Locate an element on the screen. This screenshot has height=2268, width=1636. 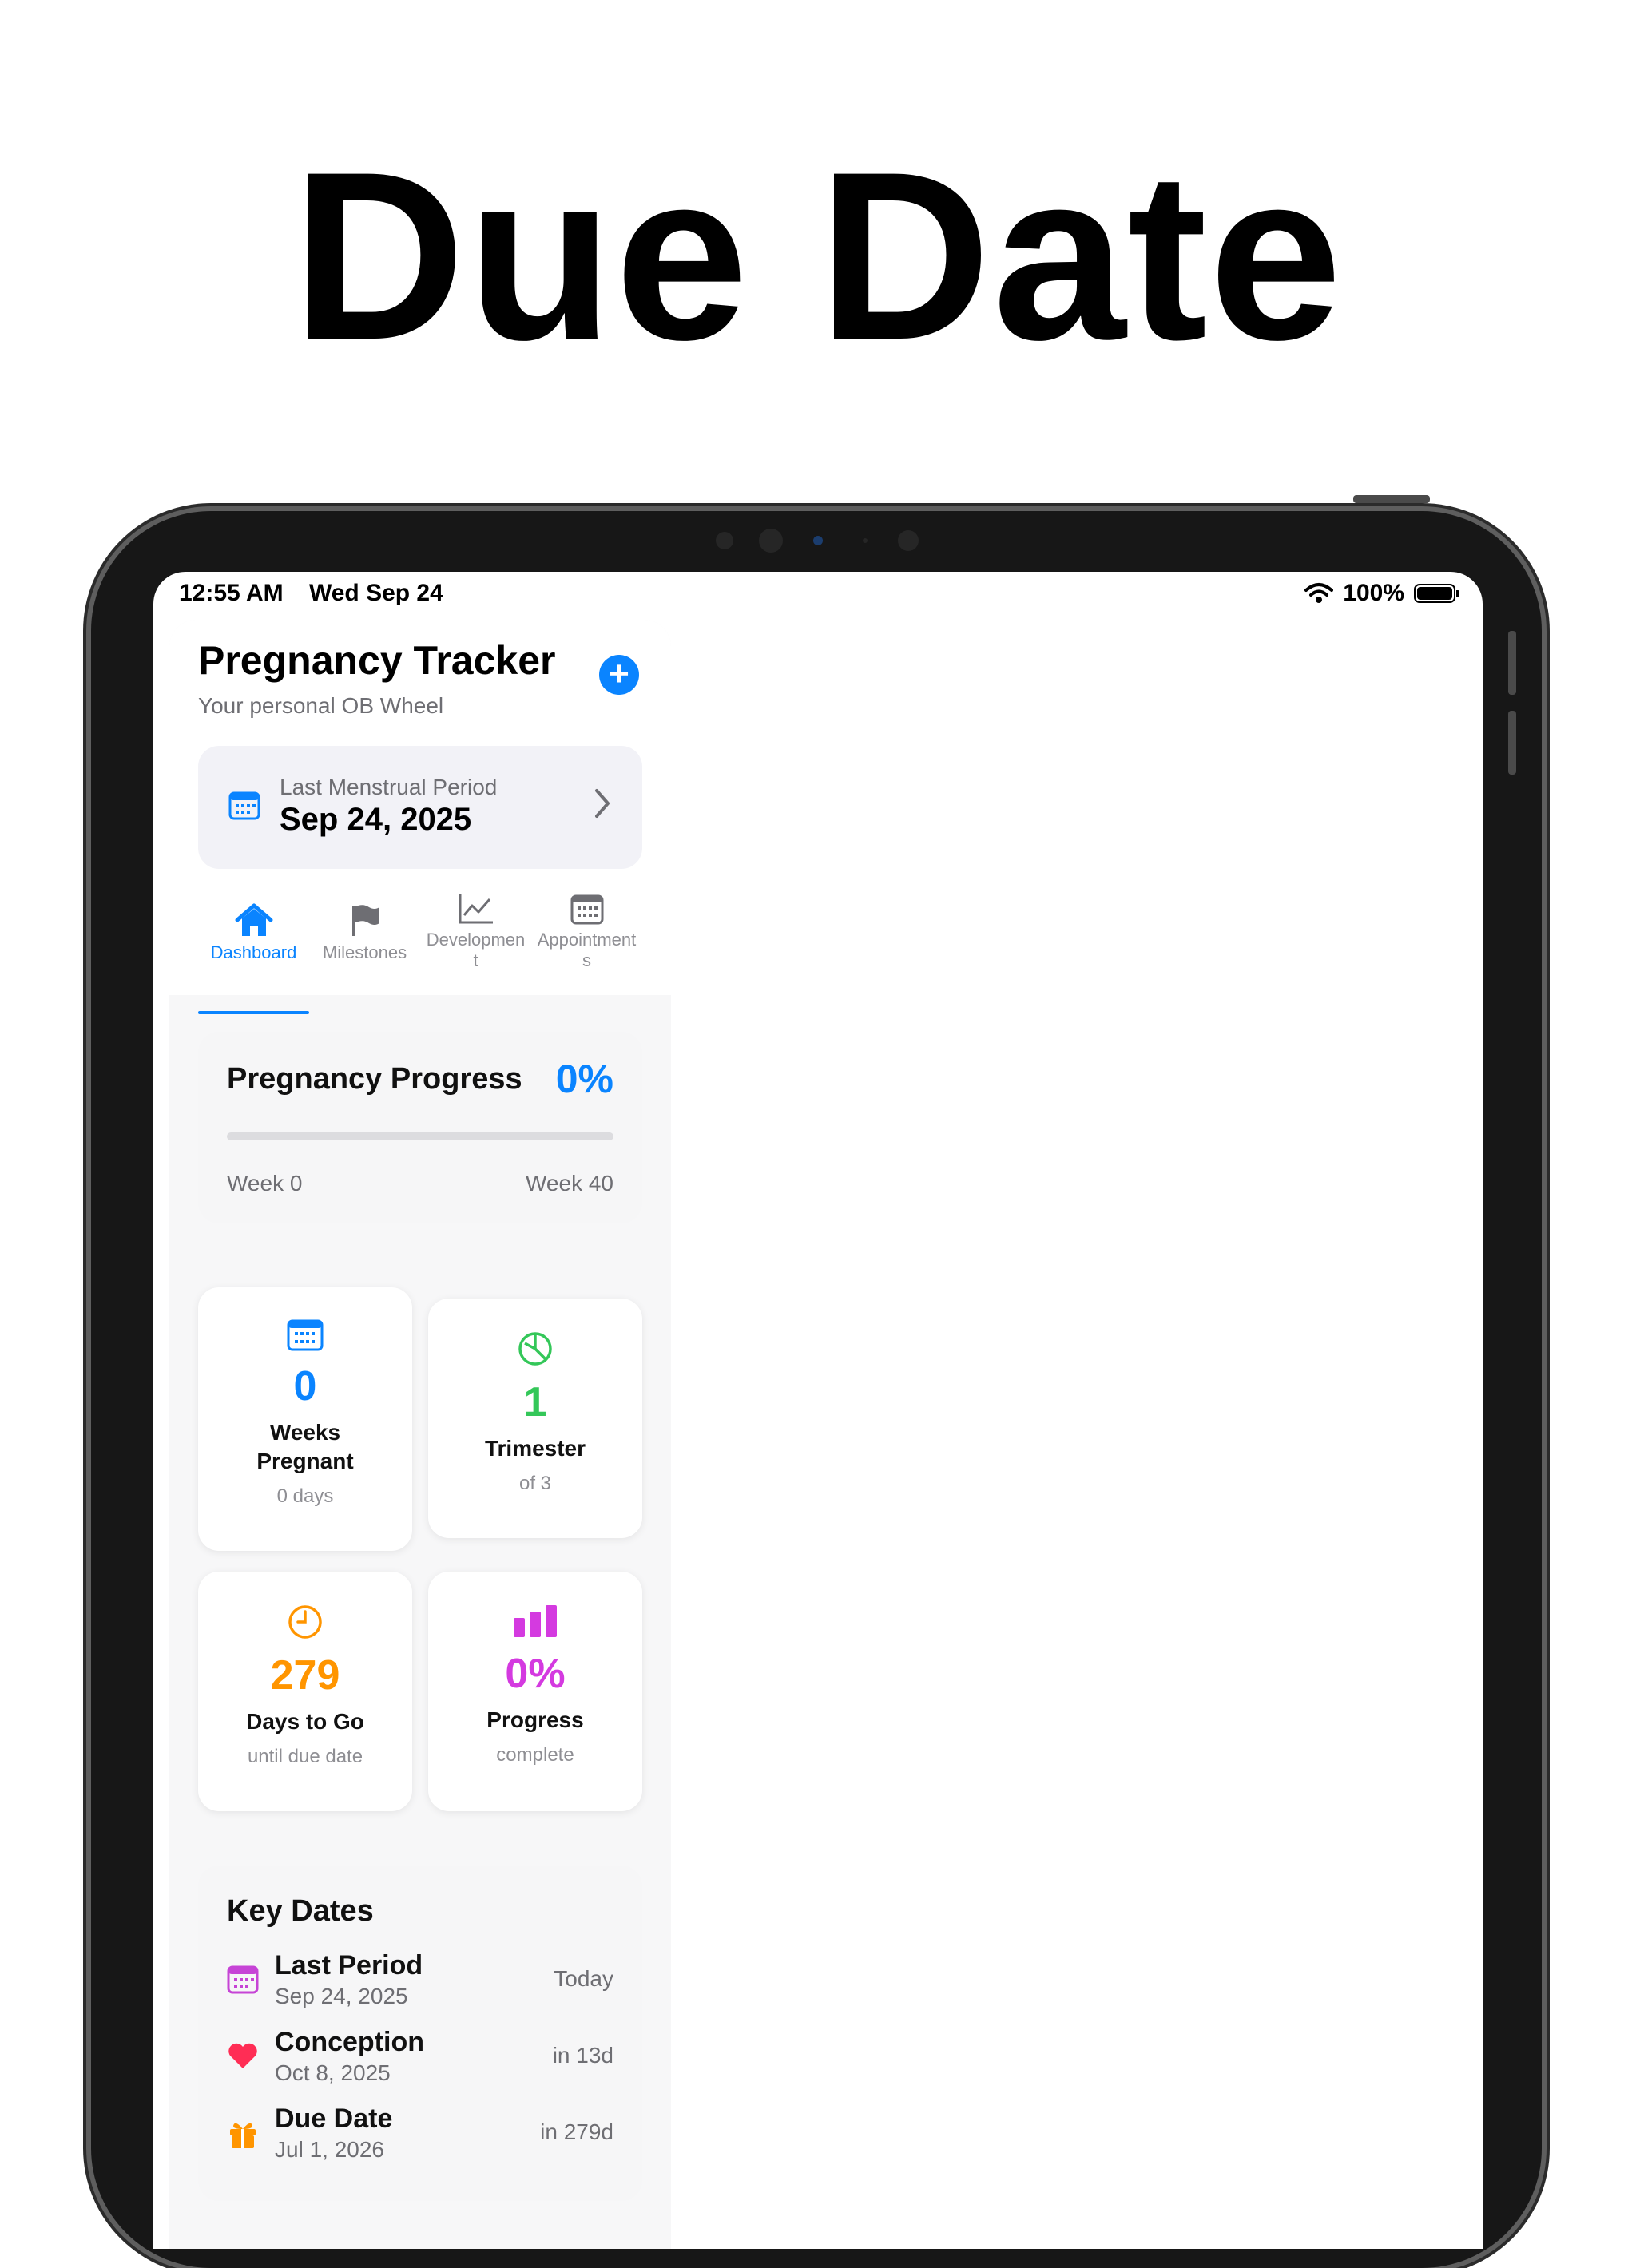
volume-up-button is located at coordinates (1512, 663).